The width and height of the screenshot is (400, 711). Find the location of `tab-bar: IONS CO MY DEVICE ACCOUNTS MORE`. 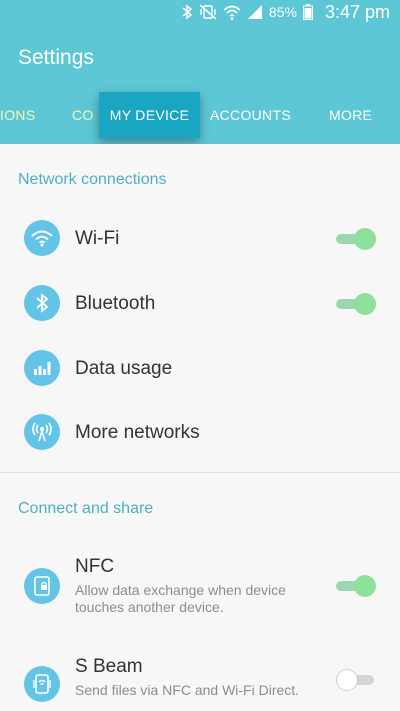

tab-bar: IONS CO MY DEVICE ACCOUNTS MORE is located at coordinates (200, 118).